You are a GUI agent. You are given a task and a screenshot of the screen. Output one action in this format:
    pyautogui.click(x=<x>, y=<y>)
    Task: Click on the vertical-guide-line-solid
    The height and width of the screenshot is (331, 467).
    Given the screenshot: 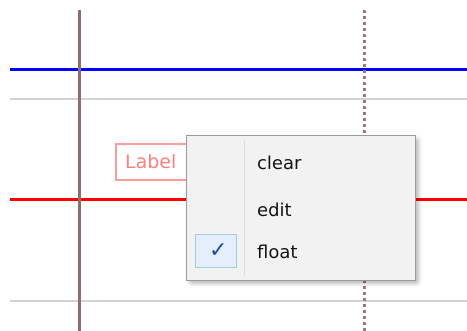 What is the action you would take?
    pyautogui.click(x=79, y=170)
    